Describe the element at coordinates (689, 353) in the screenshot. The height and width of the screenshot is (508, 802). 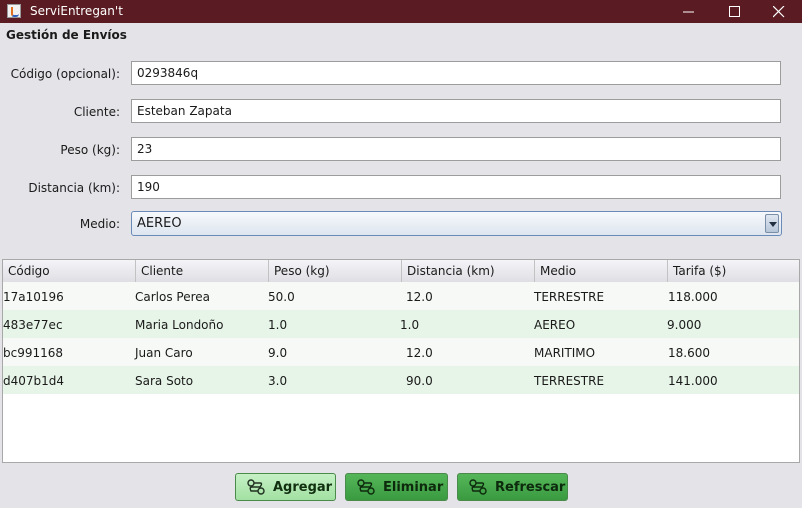
I see `cell-tarifa: 18.600` at that location.